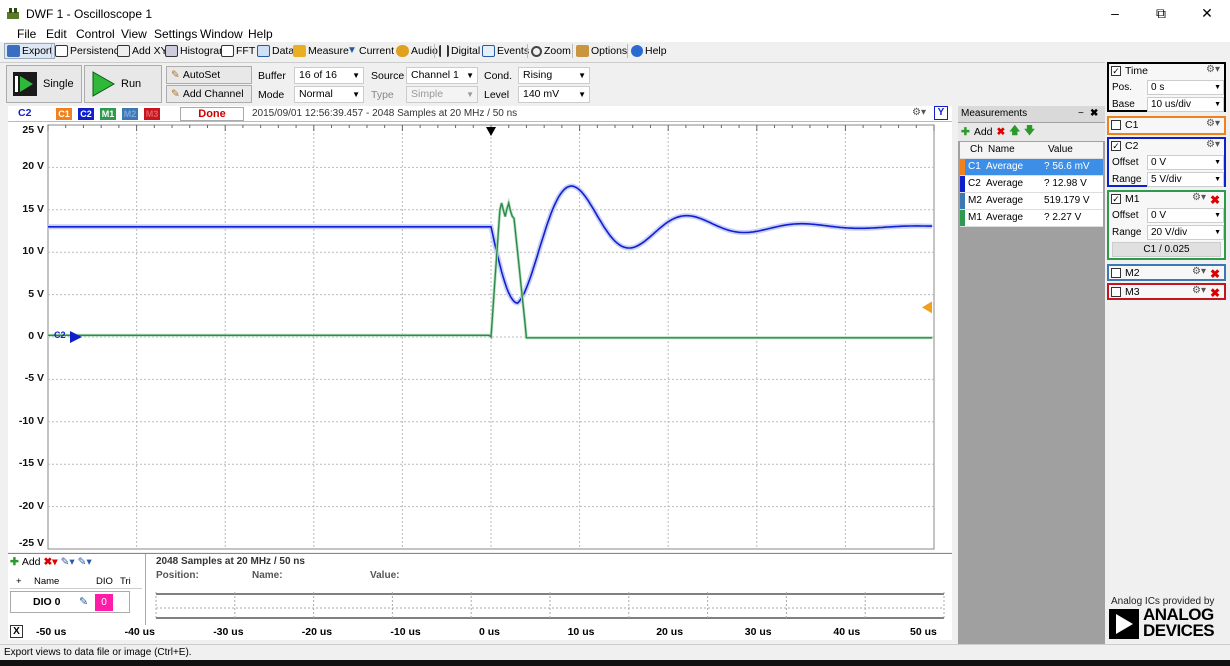  Describe the element at coordinates (175, 34) in the screenshot. I see `menu-settings: Settings` at that location.